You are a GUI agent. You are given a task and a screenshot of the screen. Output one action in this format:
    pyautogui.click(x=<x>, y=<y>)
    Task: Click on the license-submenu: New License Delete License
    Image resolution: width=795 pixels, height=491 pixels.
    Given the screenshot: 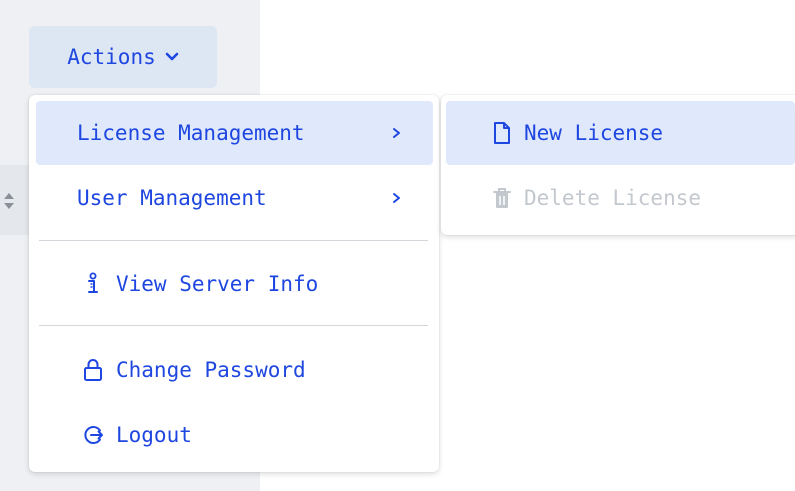 What is the action you would take?
    pyautogui.click(x=618, y=165)
    